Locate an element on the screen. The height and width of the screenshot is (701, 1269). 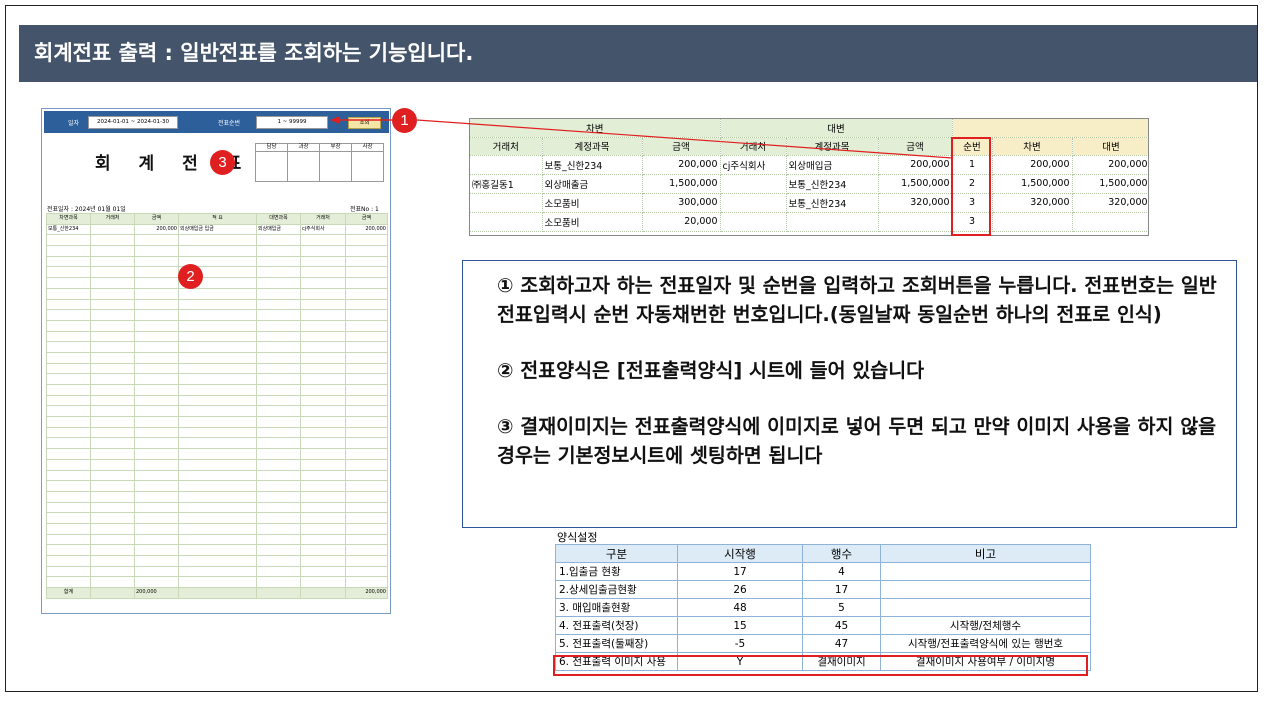
table-cell: 48 is located at coordinates (740, 607).